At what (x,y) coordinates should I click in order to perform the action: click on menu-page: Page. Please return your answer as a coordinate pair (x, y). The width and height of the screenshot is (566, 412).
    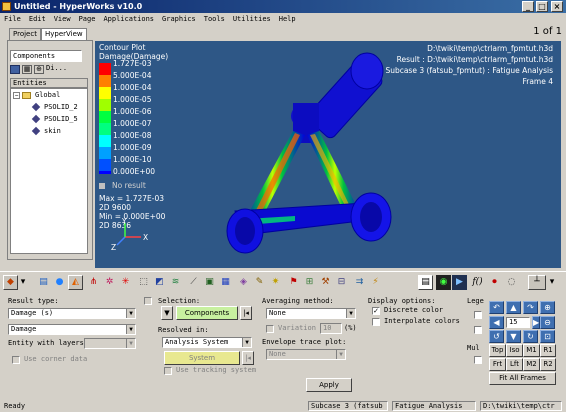
    Looking at the image, I should click on (87, 19).